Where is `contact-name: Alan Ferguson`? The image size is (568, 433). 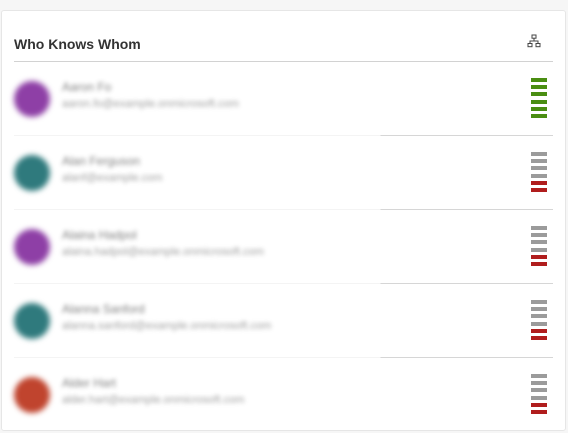
contact-name: Alan Ferguson is located at coordinates (101, 161).